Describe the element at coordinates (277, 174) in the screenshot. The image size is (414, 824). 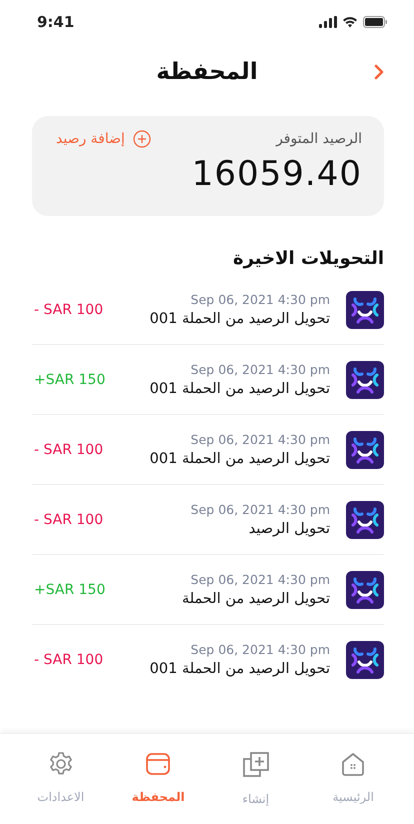
I see `balance-amount: 16059.40` at that location.